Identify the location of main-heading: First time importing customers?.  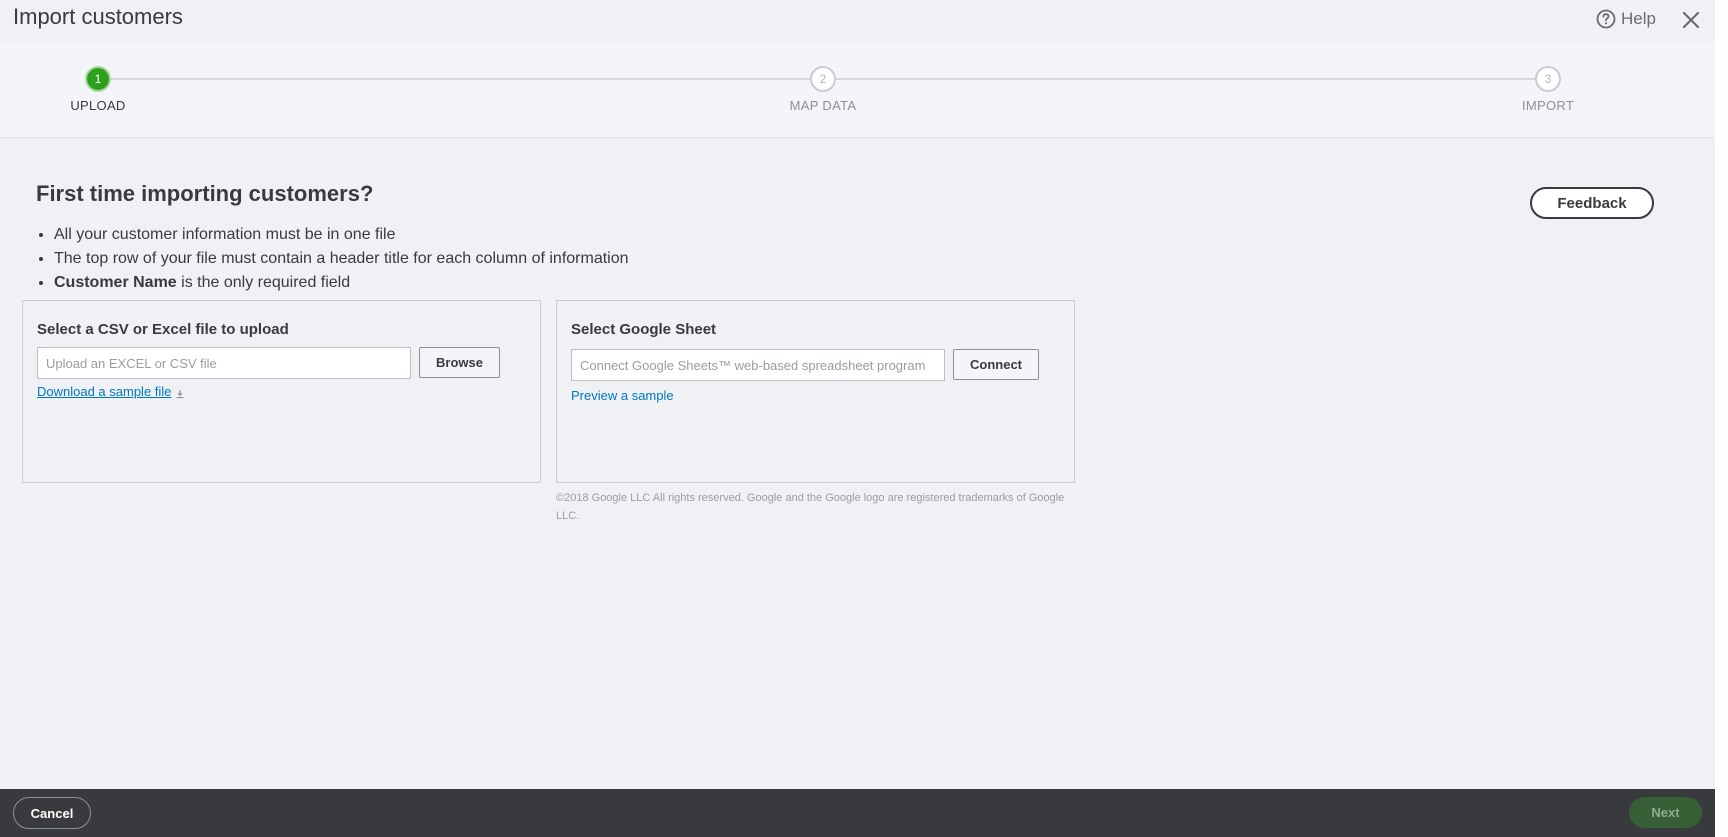
(205, 193).